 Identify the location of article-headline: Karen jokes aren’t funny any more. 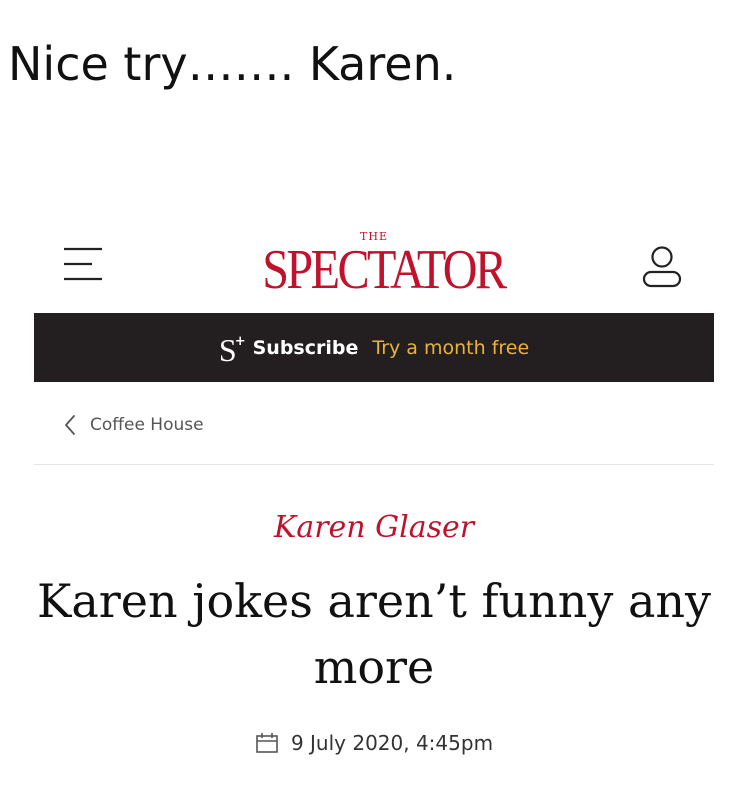
(374, 634).